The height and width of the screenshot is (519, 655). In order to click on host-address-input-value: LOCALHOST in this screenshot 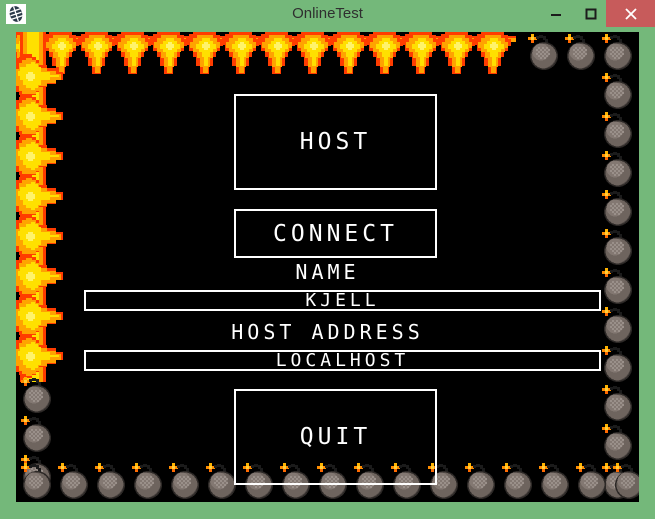, I will do `click(342, 360)`.